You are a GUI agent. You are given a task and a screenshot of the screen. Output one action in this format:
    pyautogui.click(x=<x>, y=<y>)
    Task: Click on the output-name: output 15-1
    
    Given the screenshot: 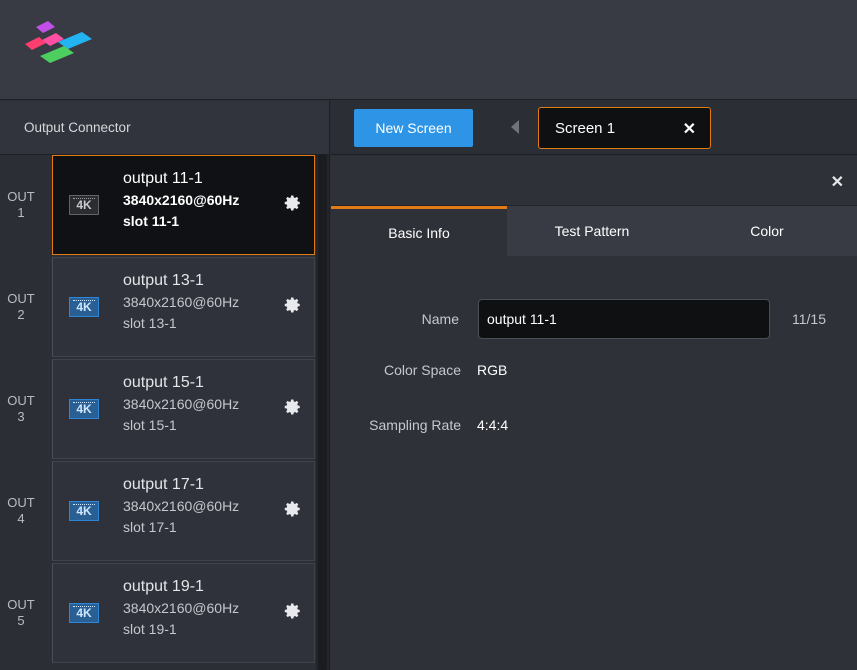 What is the action you would take?
    pyautogui.click(x=163, y=382)
    